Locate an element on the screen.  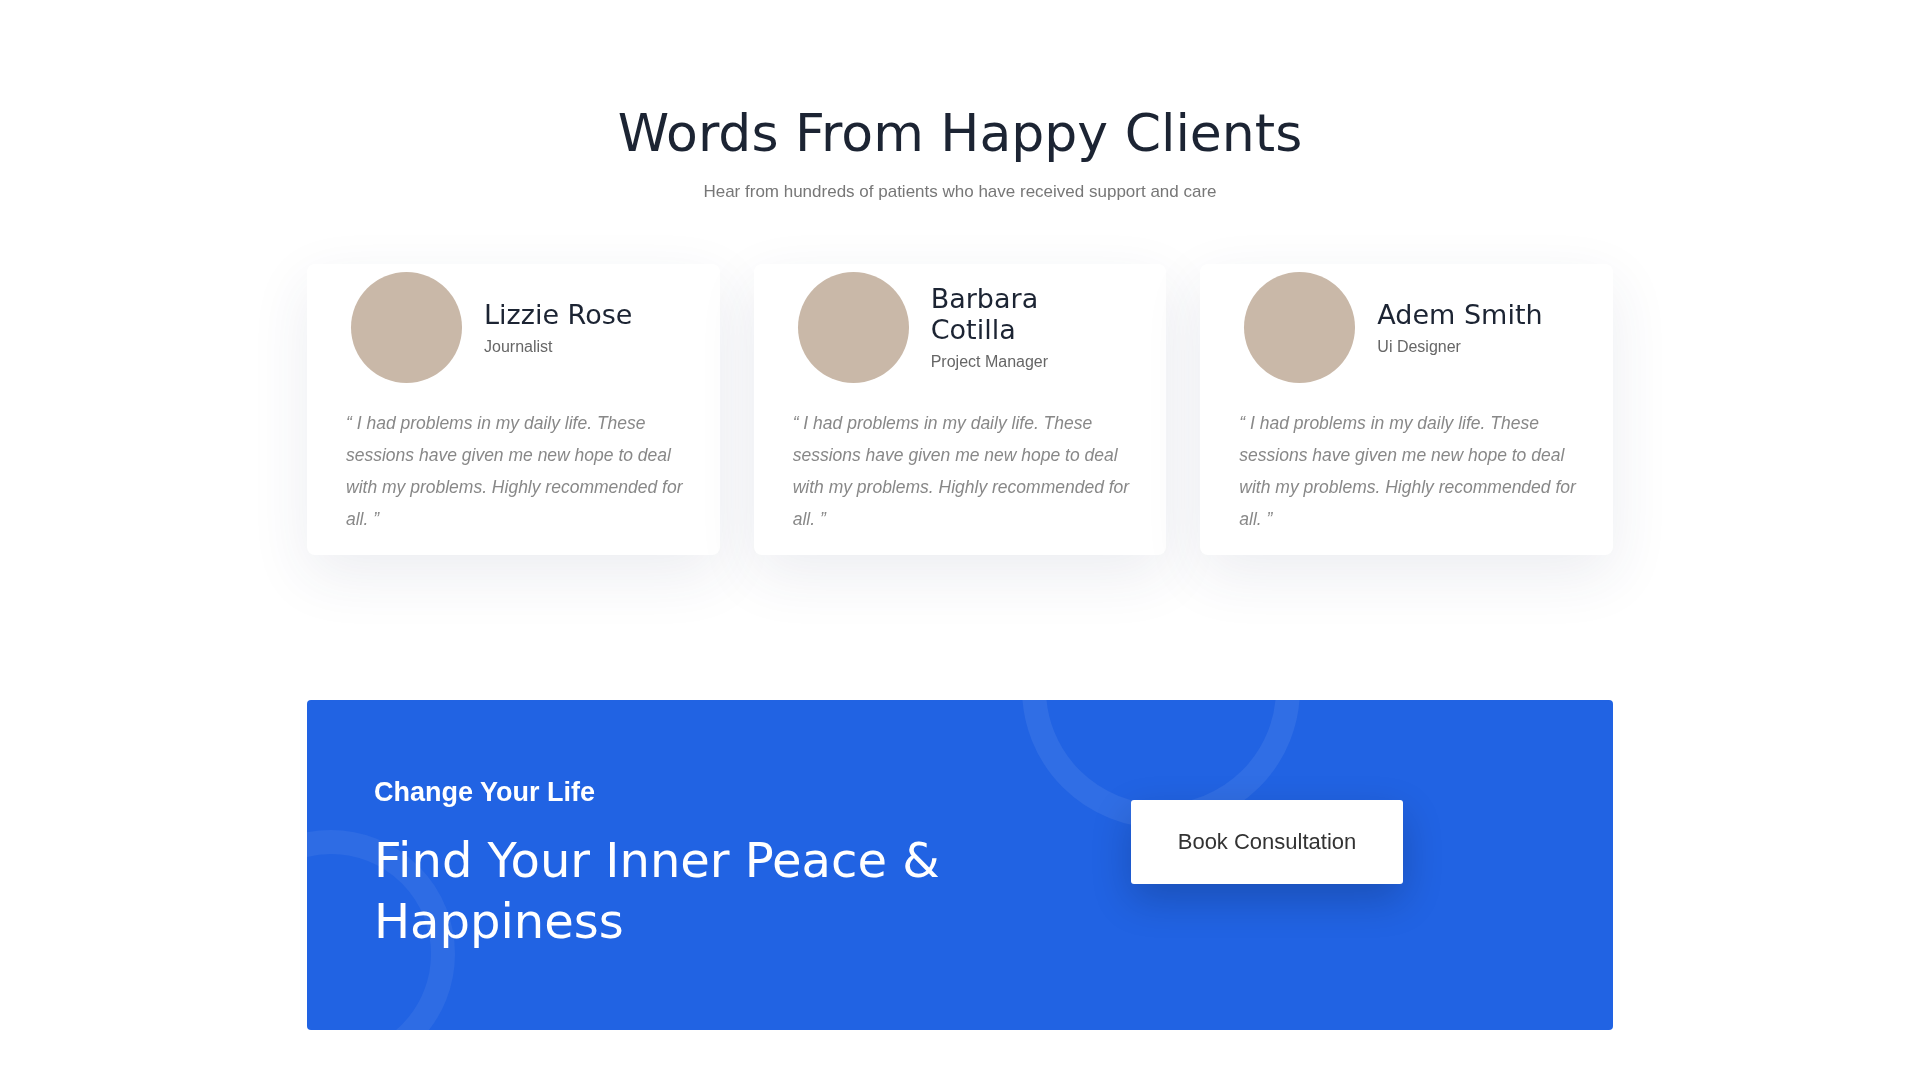
cta-eyebrow: Change Your Life is located at coordinates (485, 793).